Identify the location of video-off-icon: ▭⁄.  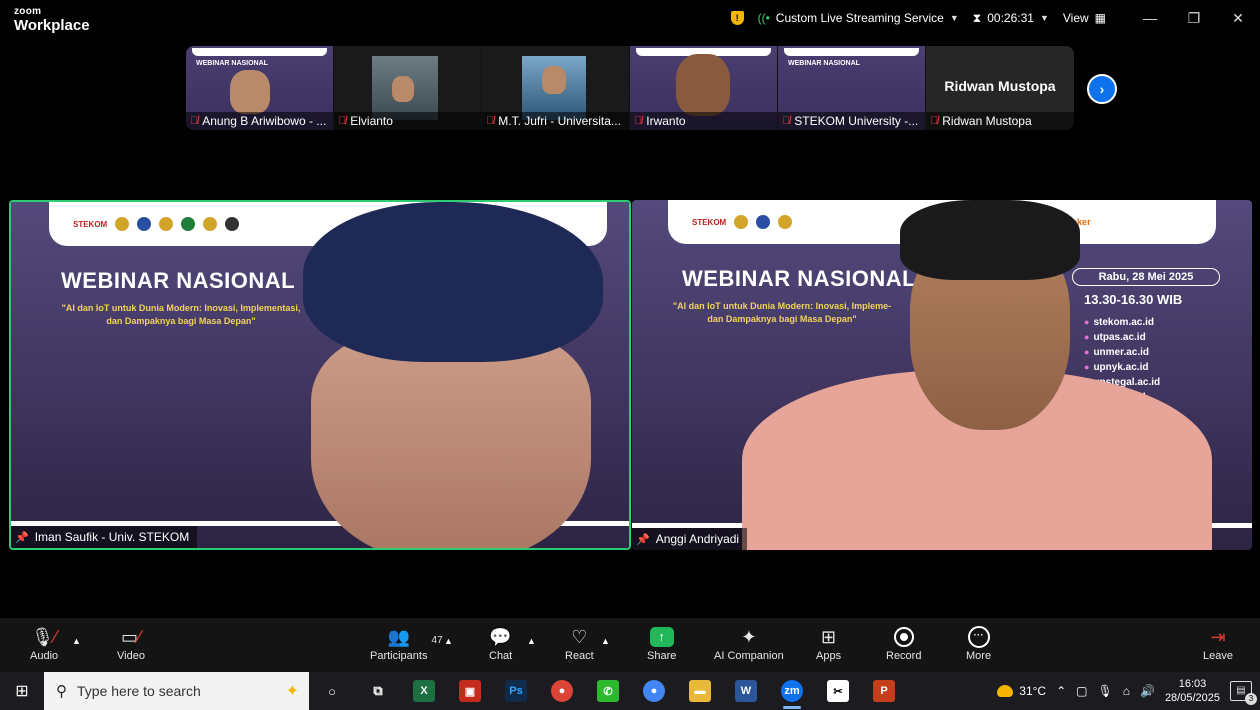
(130, 637).